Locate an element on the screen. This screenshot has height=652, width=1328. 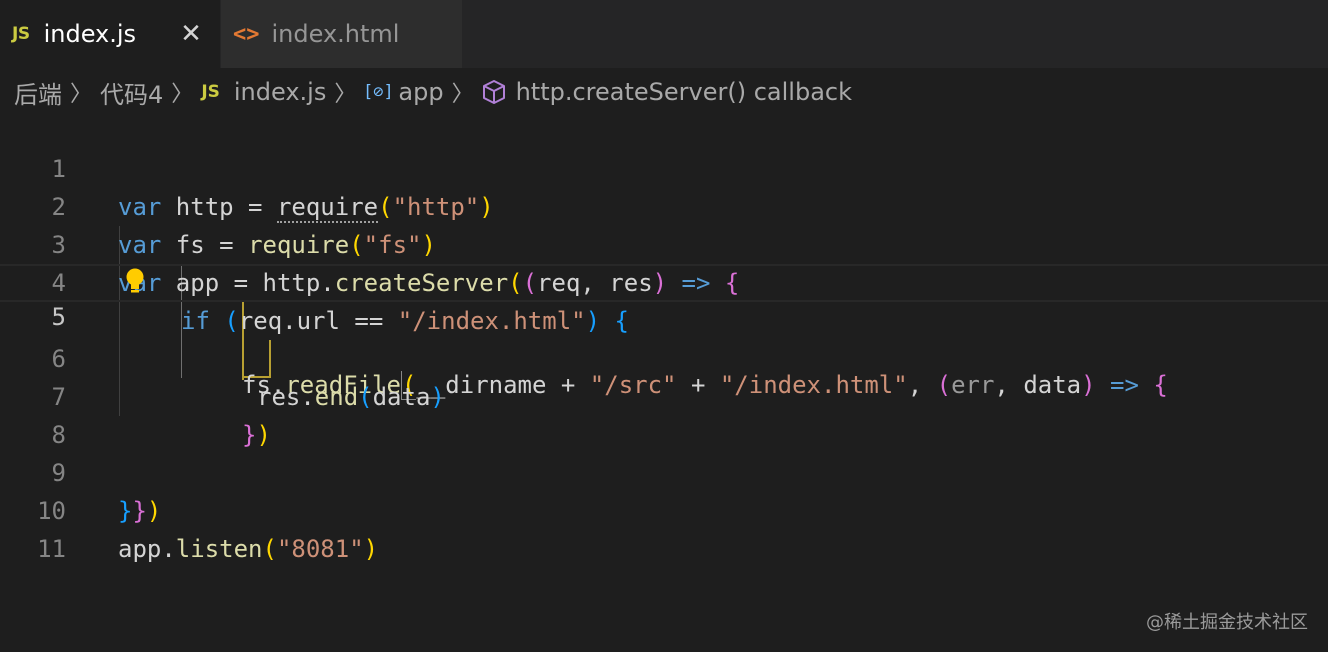
line-number: 11 is located at coordinates (51, 549).